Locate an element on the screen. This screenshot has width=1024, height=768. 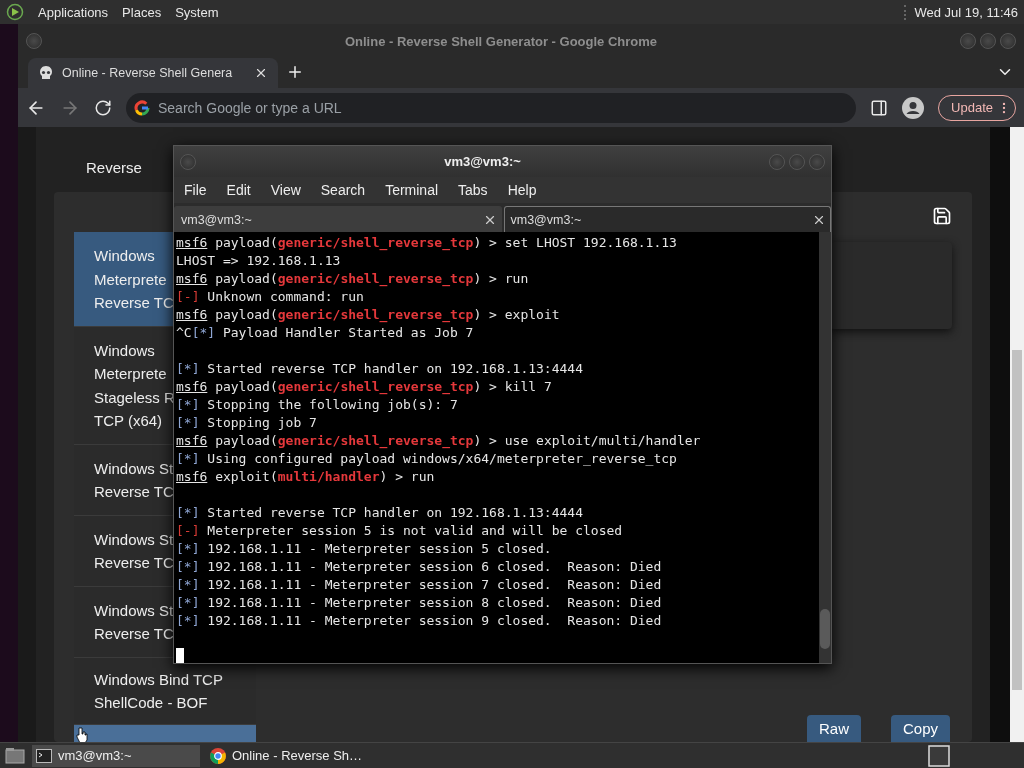
window-title: vm3@vm3:~ is located at coordinates (482, 161).